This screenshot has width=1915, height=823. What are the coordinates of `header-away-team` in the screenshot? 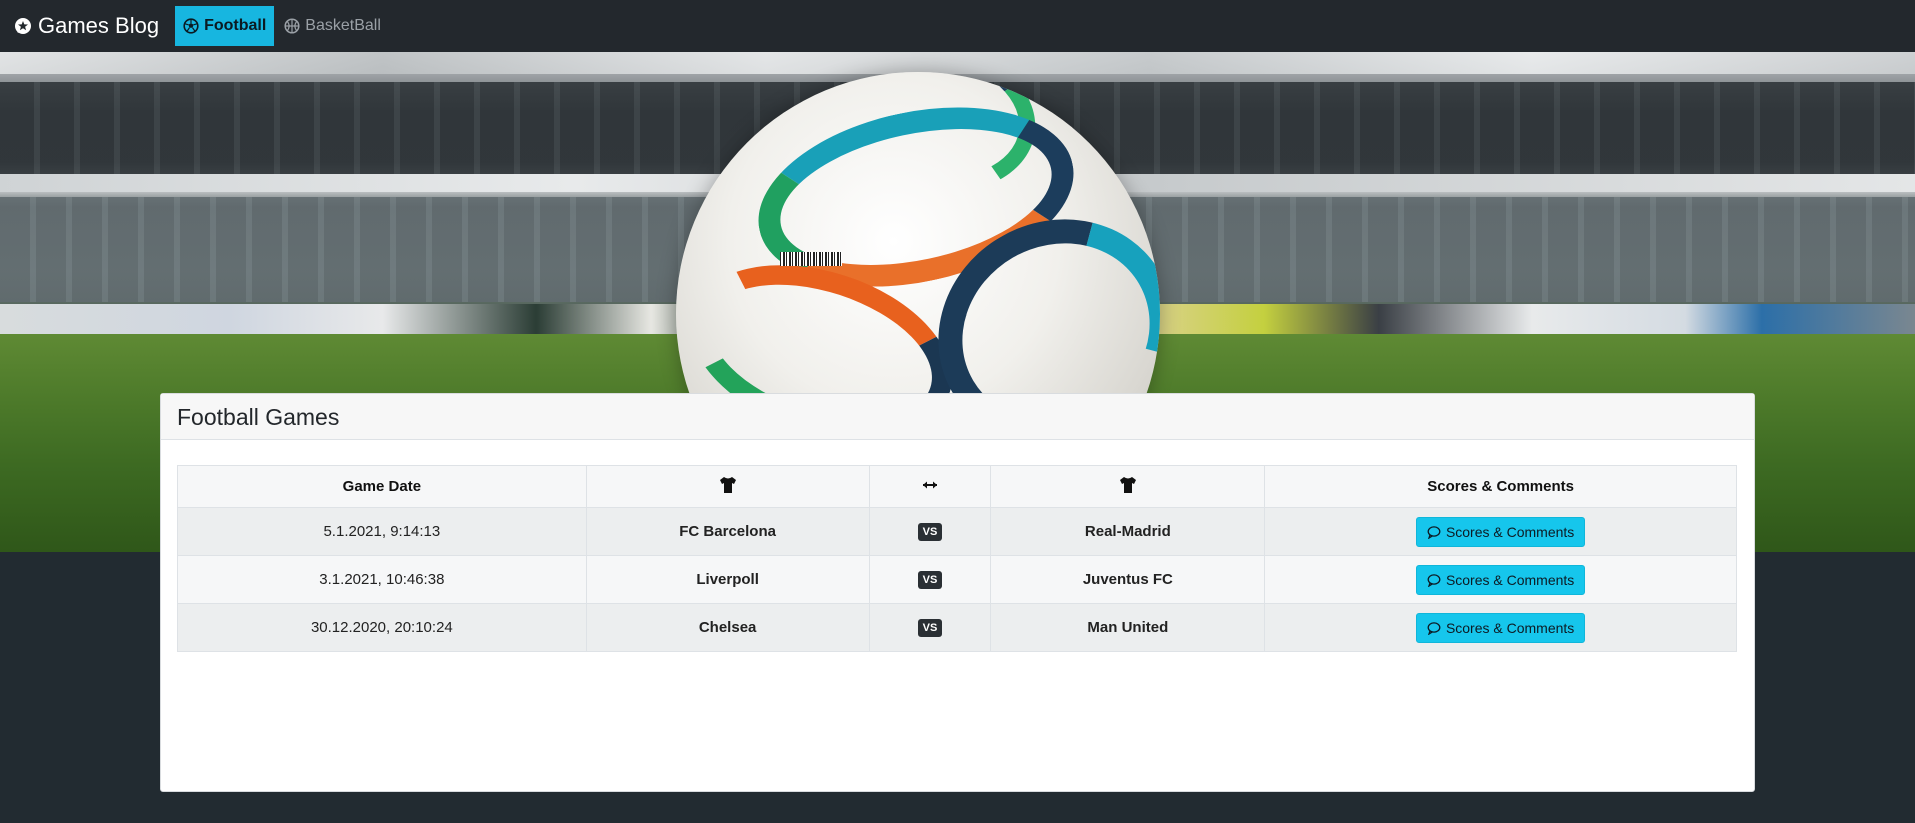 It's located at (1128, 486).